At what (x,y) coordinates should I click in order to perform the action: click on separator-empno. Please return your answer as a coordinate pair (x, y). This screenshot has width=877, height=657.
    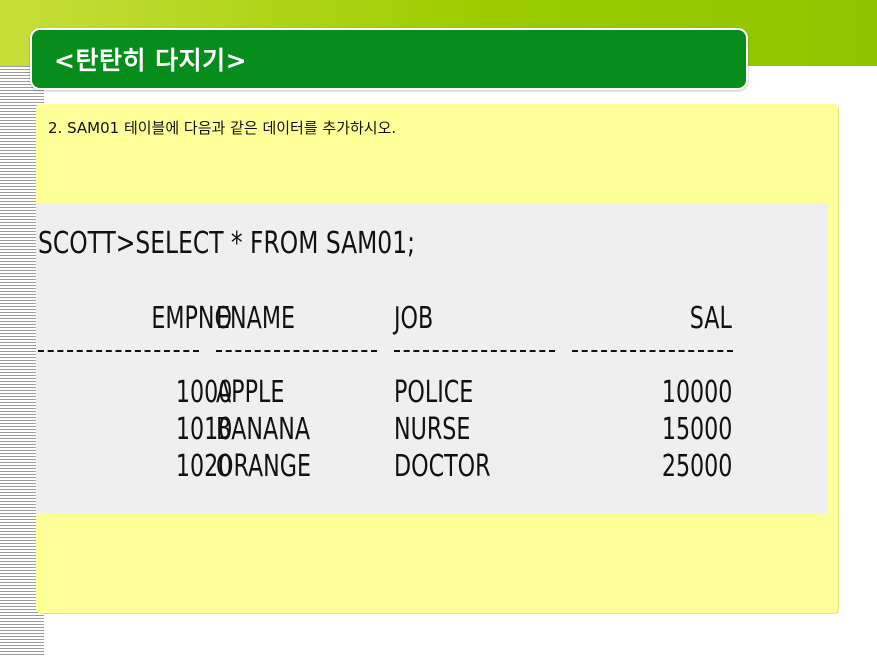
    Looking at the image, I should click on (118, 351).